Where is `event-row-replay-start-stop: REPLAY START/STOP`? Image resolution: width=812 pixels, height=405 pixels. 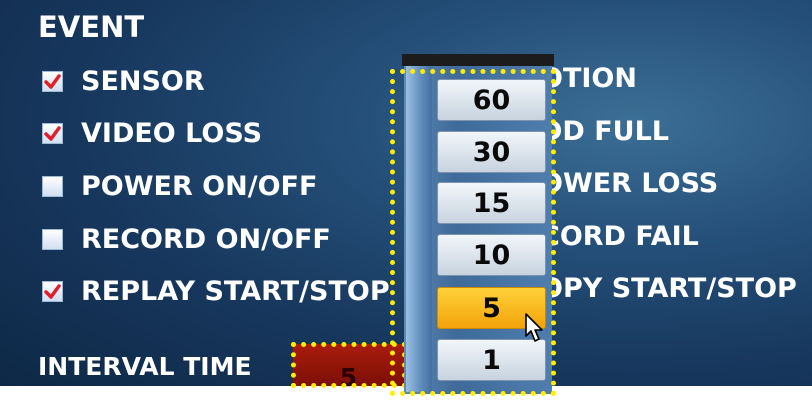 event-row-replay-start-stop: REPLAY START/STOP is located at coordinates (216, 291).